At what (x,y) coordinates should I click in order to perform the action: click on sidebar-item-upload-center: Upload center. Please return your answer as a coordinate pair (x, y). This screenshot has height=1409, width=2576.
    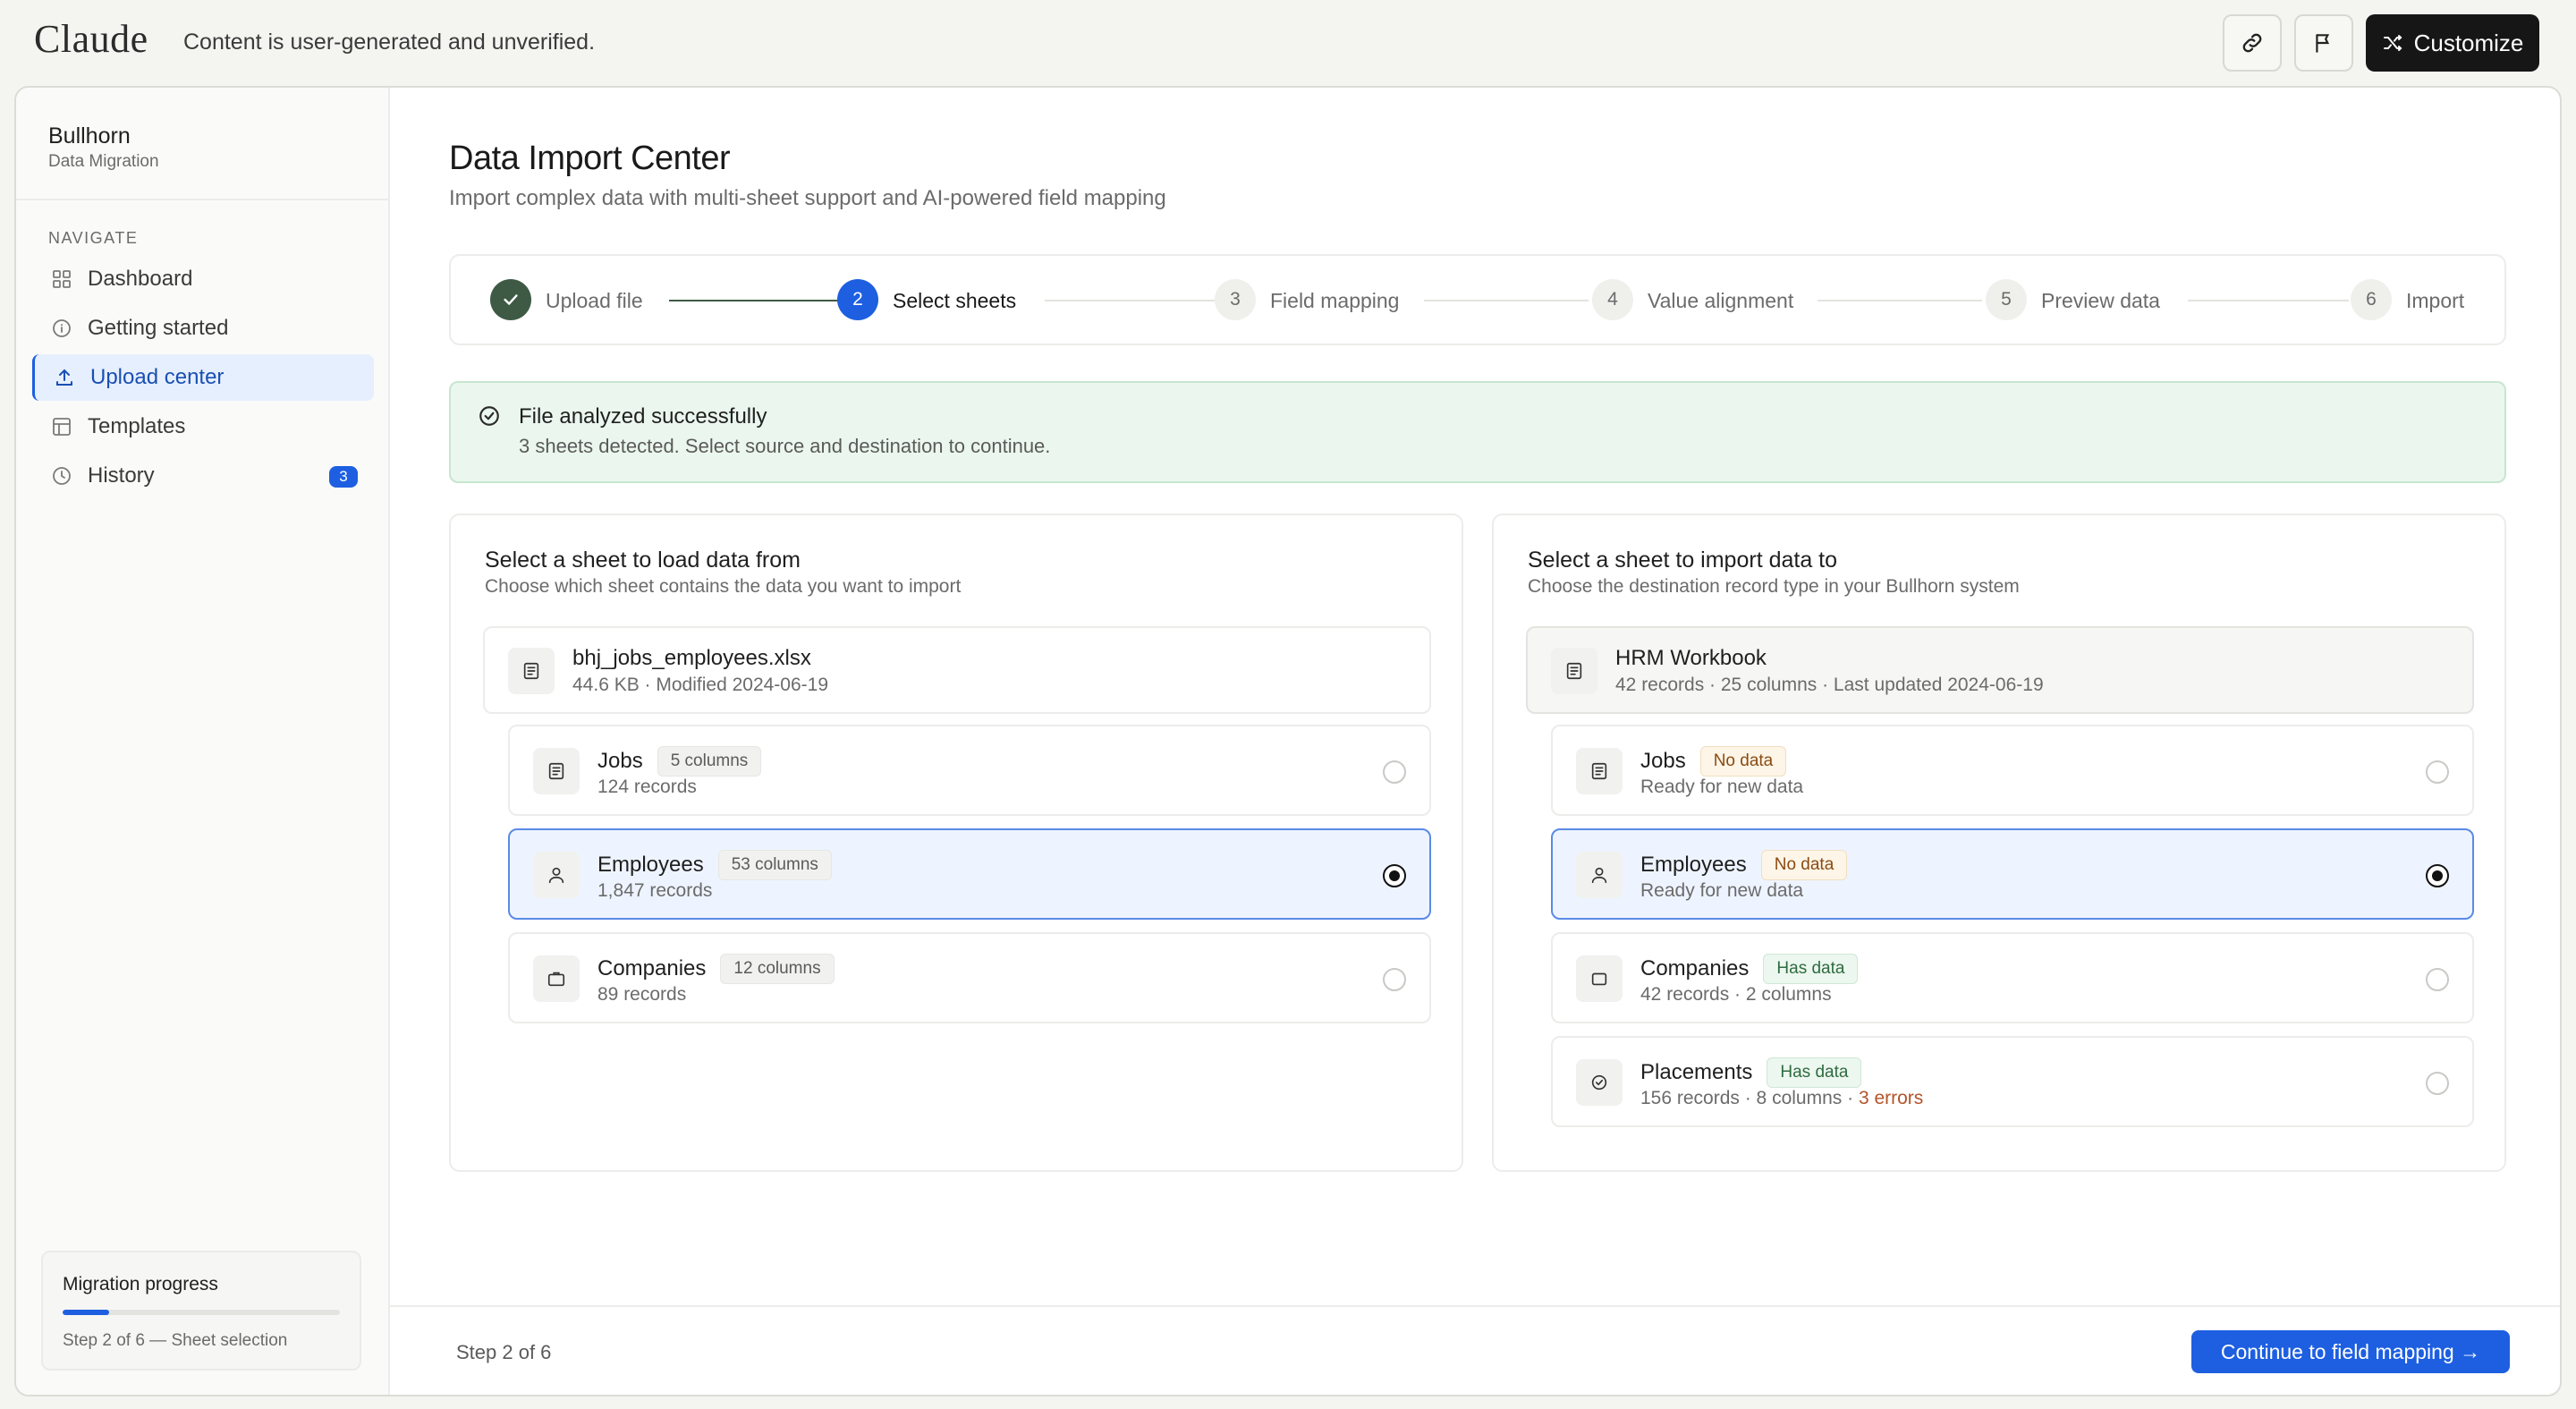
    Looking at the image, I should click on (203, 378).